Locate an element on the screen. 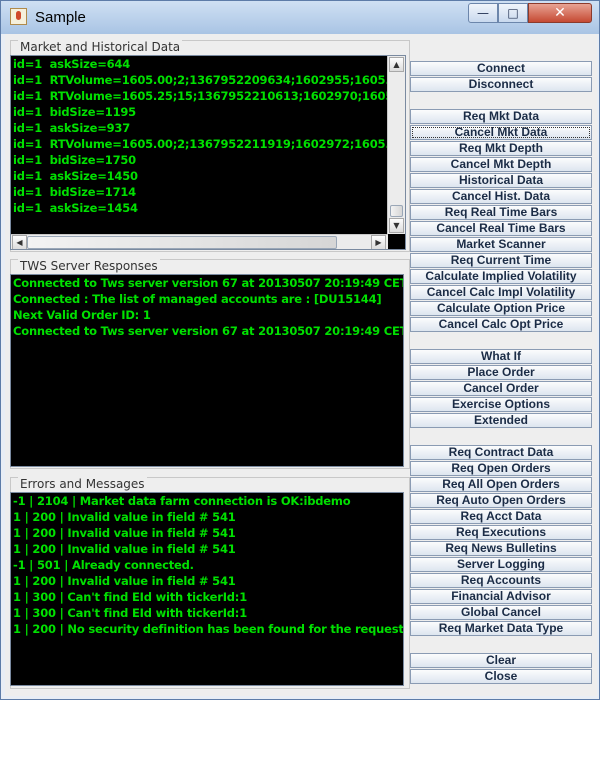 Image resolution: width=600 pixels, height=768 pixels. errors-title: Errors and Messages is located at coordinates (82, 484).